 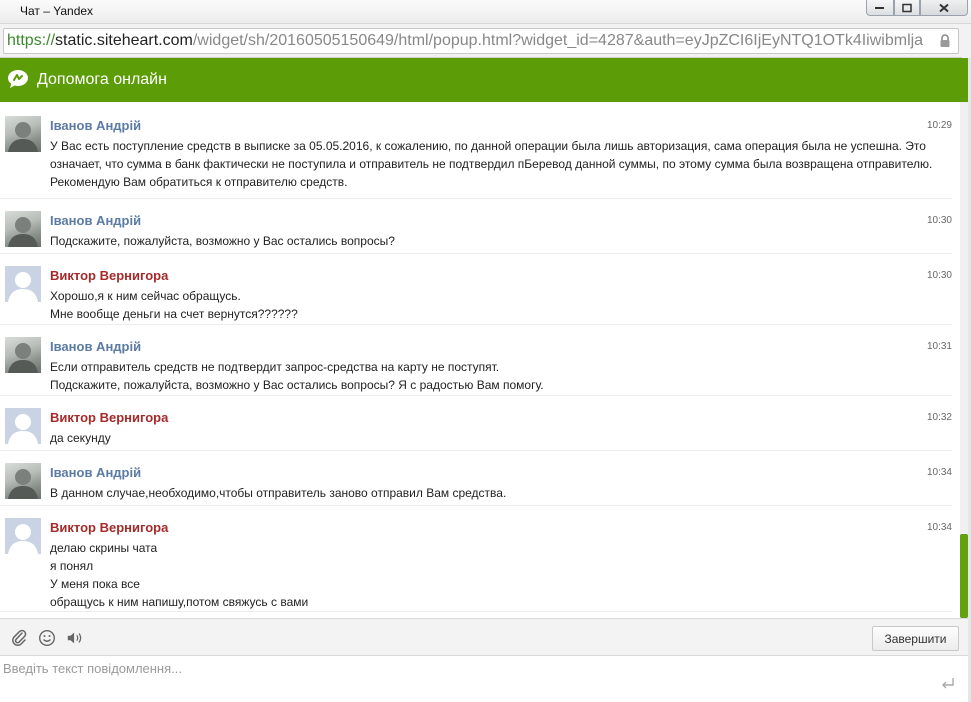 What do you see at coordinates (174, 314) in the screenshot?
I see `message-line: Мне вообще деньги на счет вернутся??????` at bounding box center [174, 314].